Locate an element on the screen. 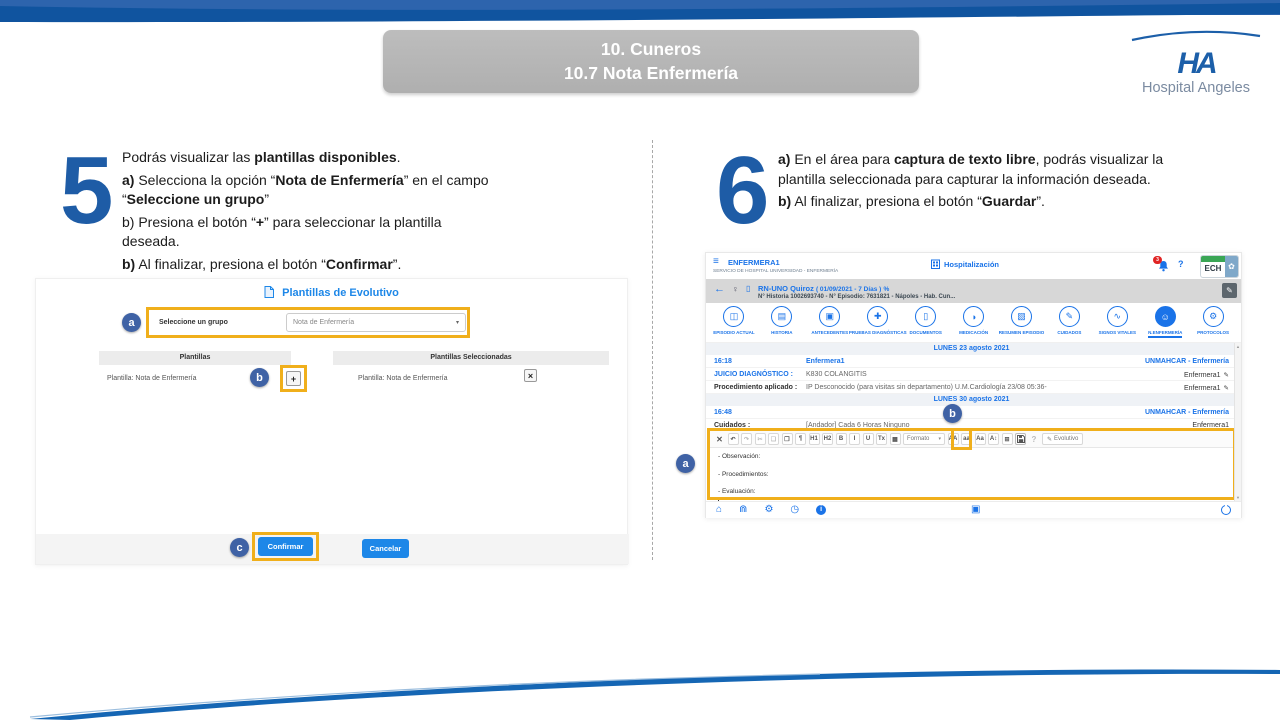  n-enfermeria-icon: ☺ is located at coordinates (1165, 316).